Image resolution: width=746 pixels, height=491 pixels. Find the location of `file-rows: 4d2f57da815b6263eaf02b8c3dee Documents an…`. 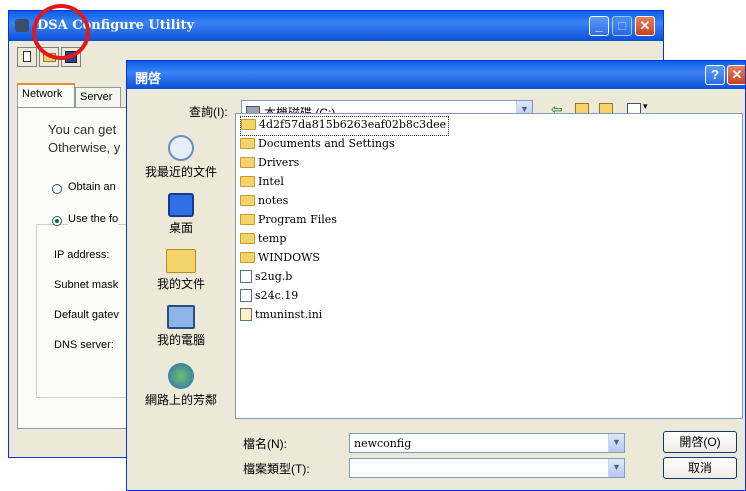

file-rows: 4d2f57da815b6263eaf02b8c3dee Documents an… is located at coordinates (345, 220).